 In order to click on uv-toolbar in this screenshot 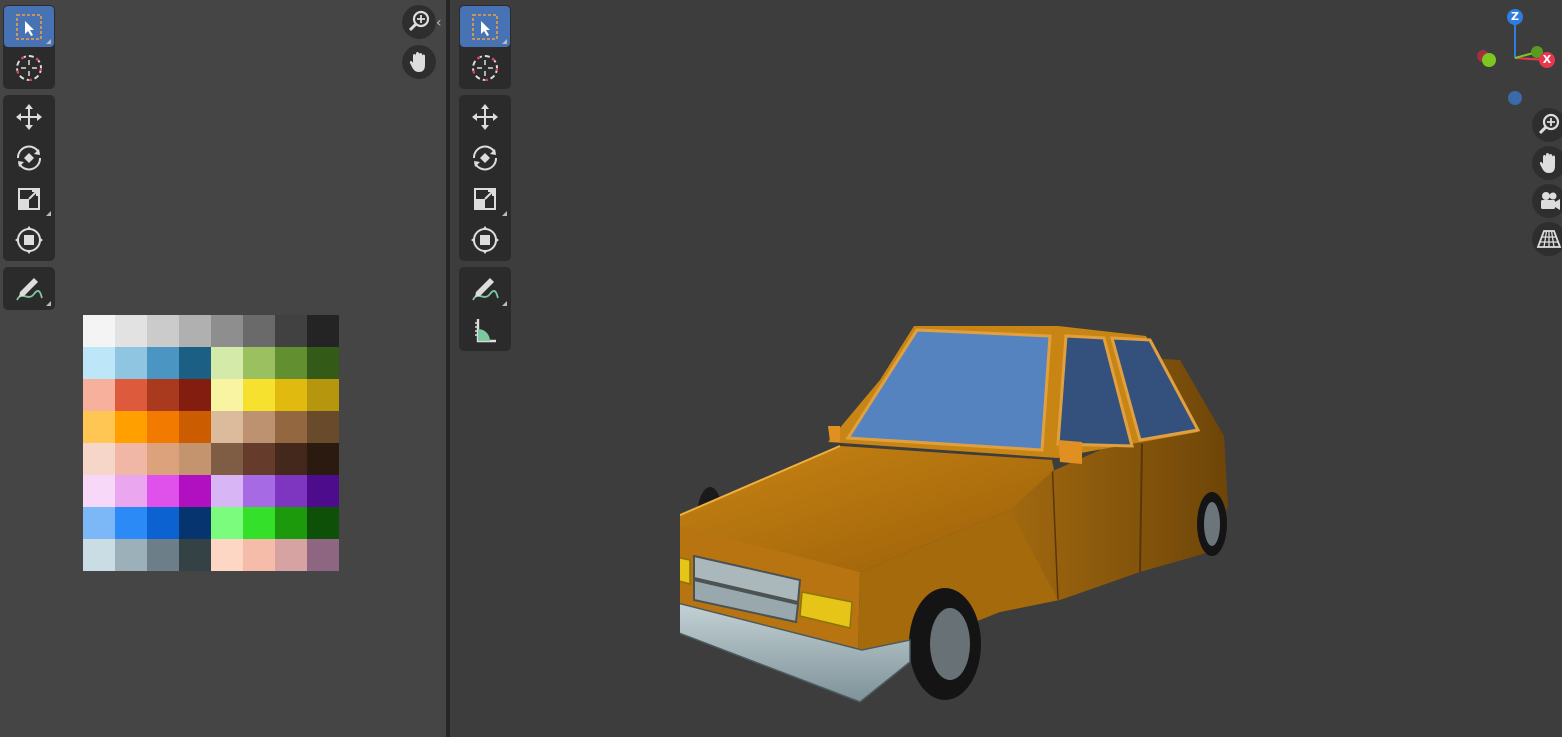, I will do `click(29, 160)`.